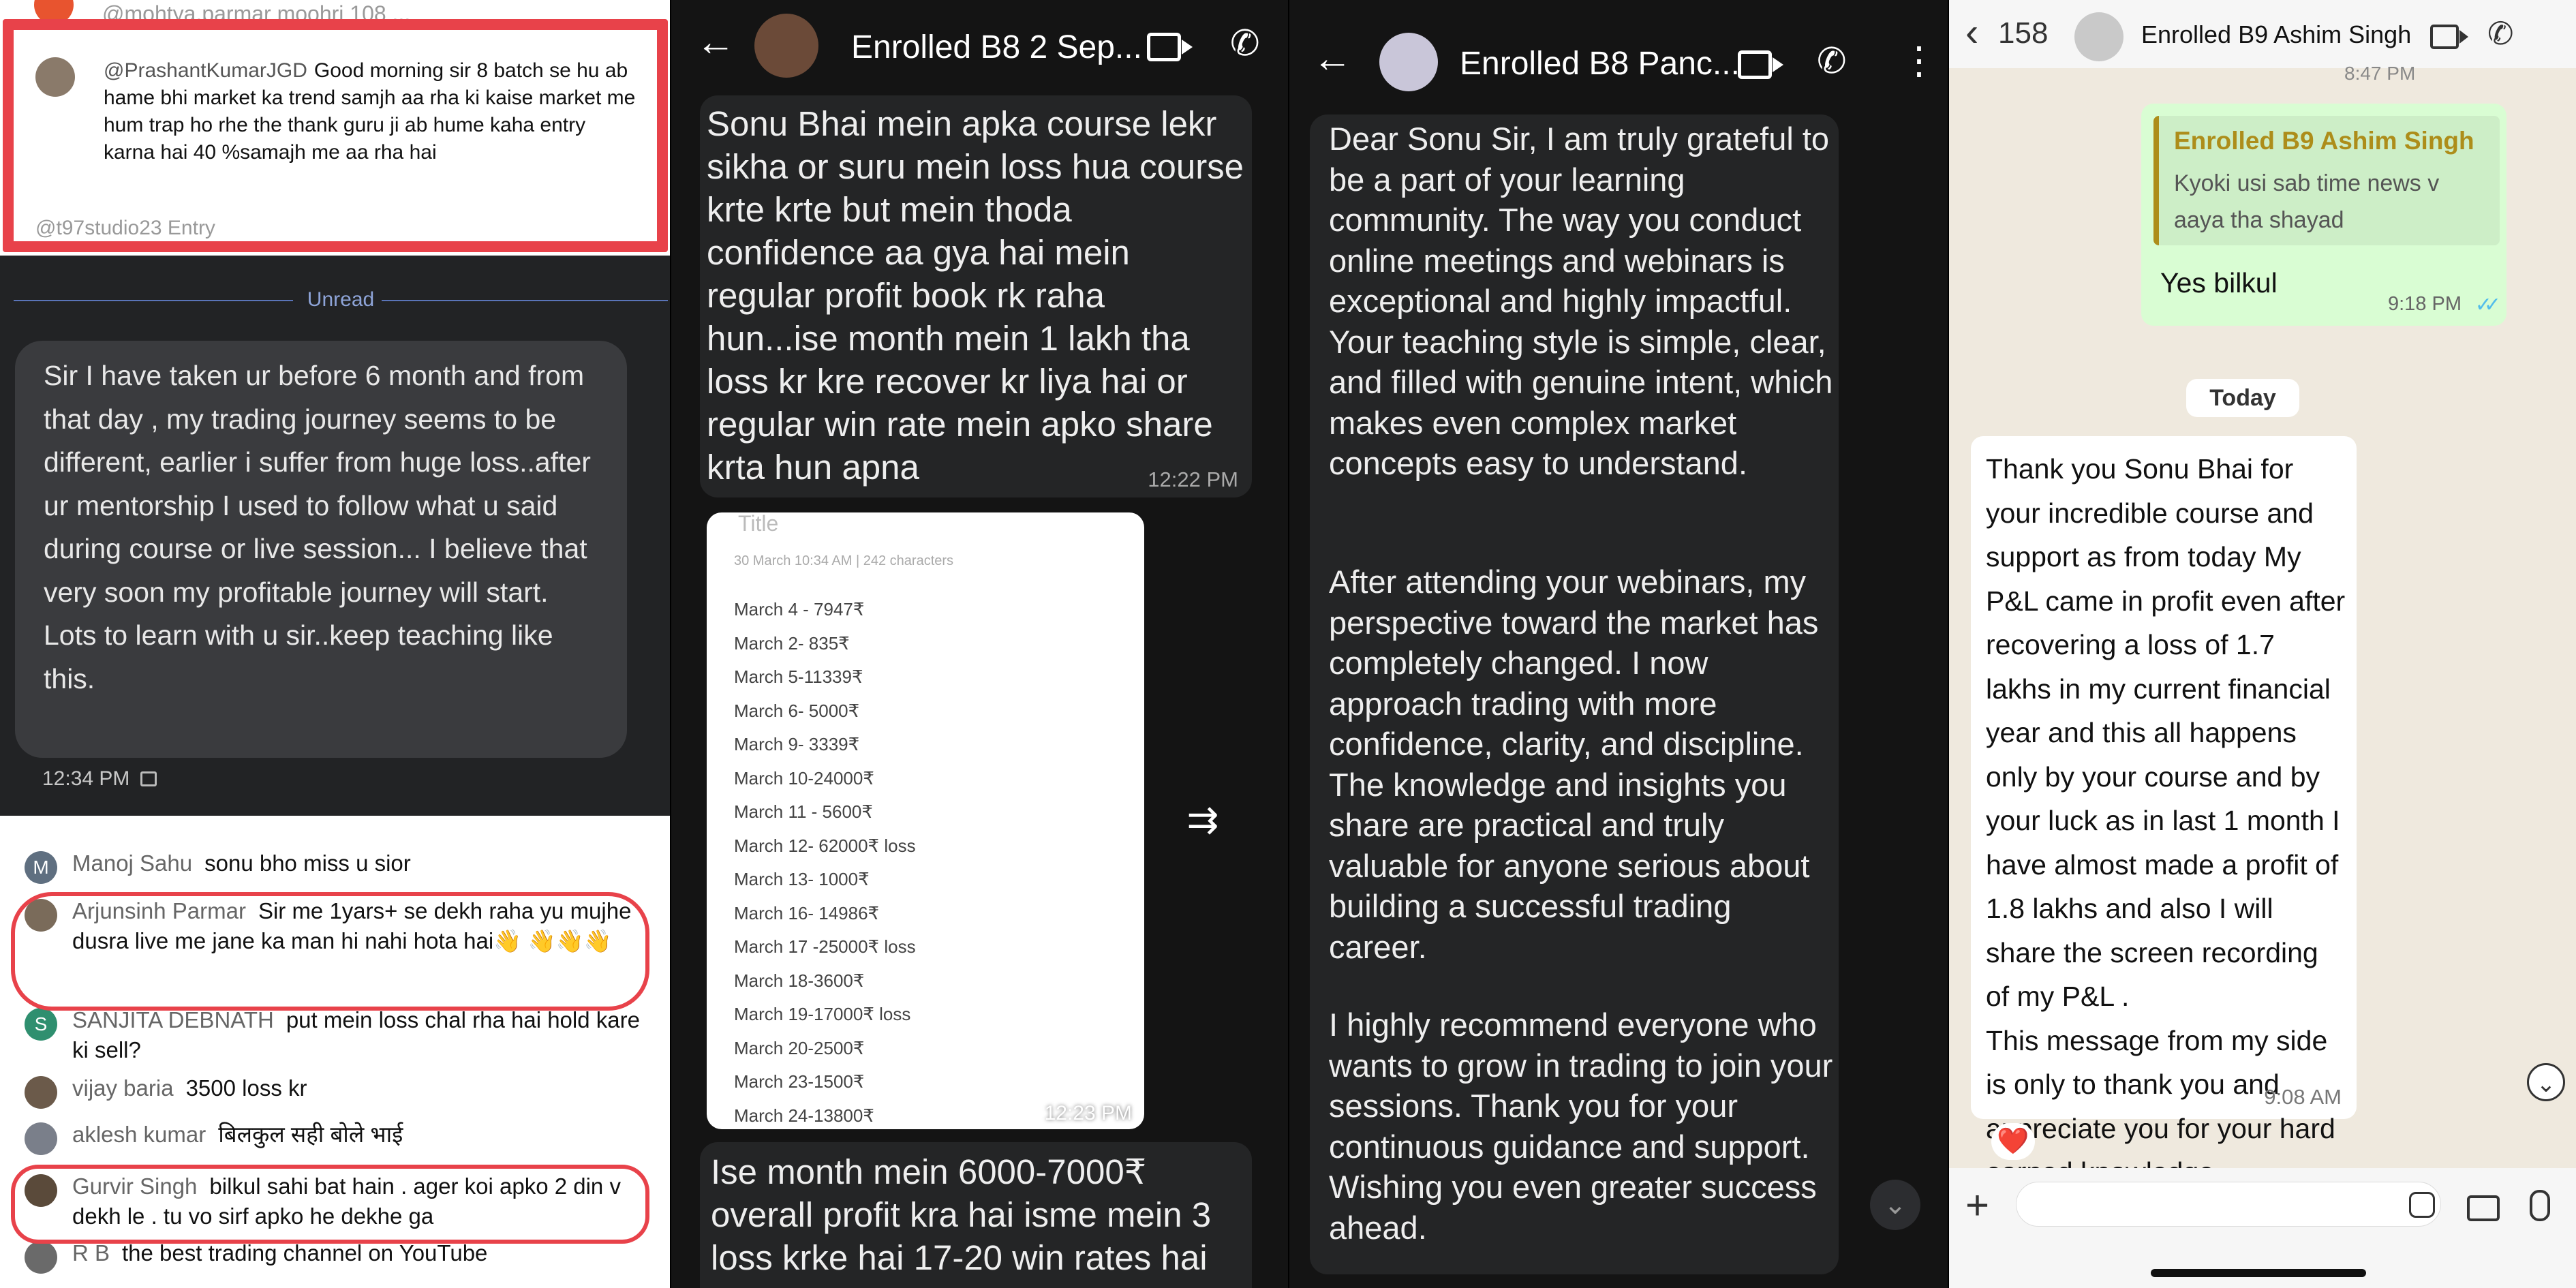  Describe the element at coordinates (802, 879) in the screenshot. I see `pnl-line: March 13- 1000₹` at that location.